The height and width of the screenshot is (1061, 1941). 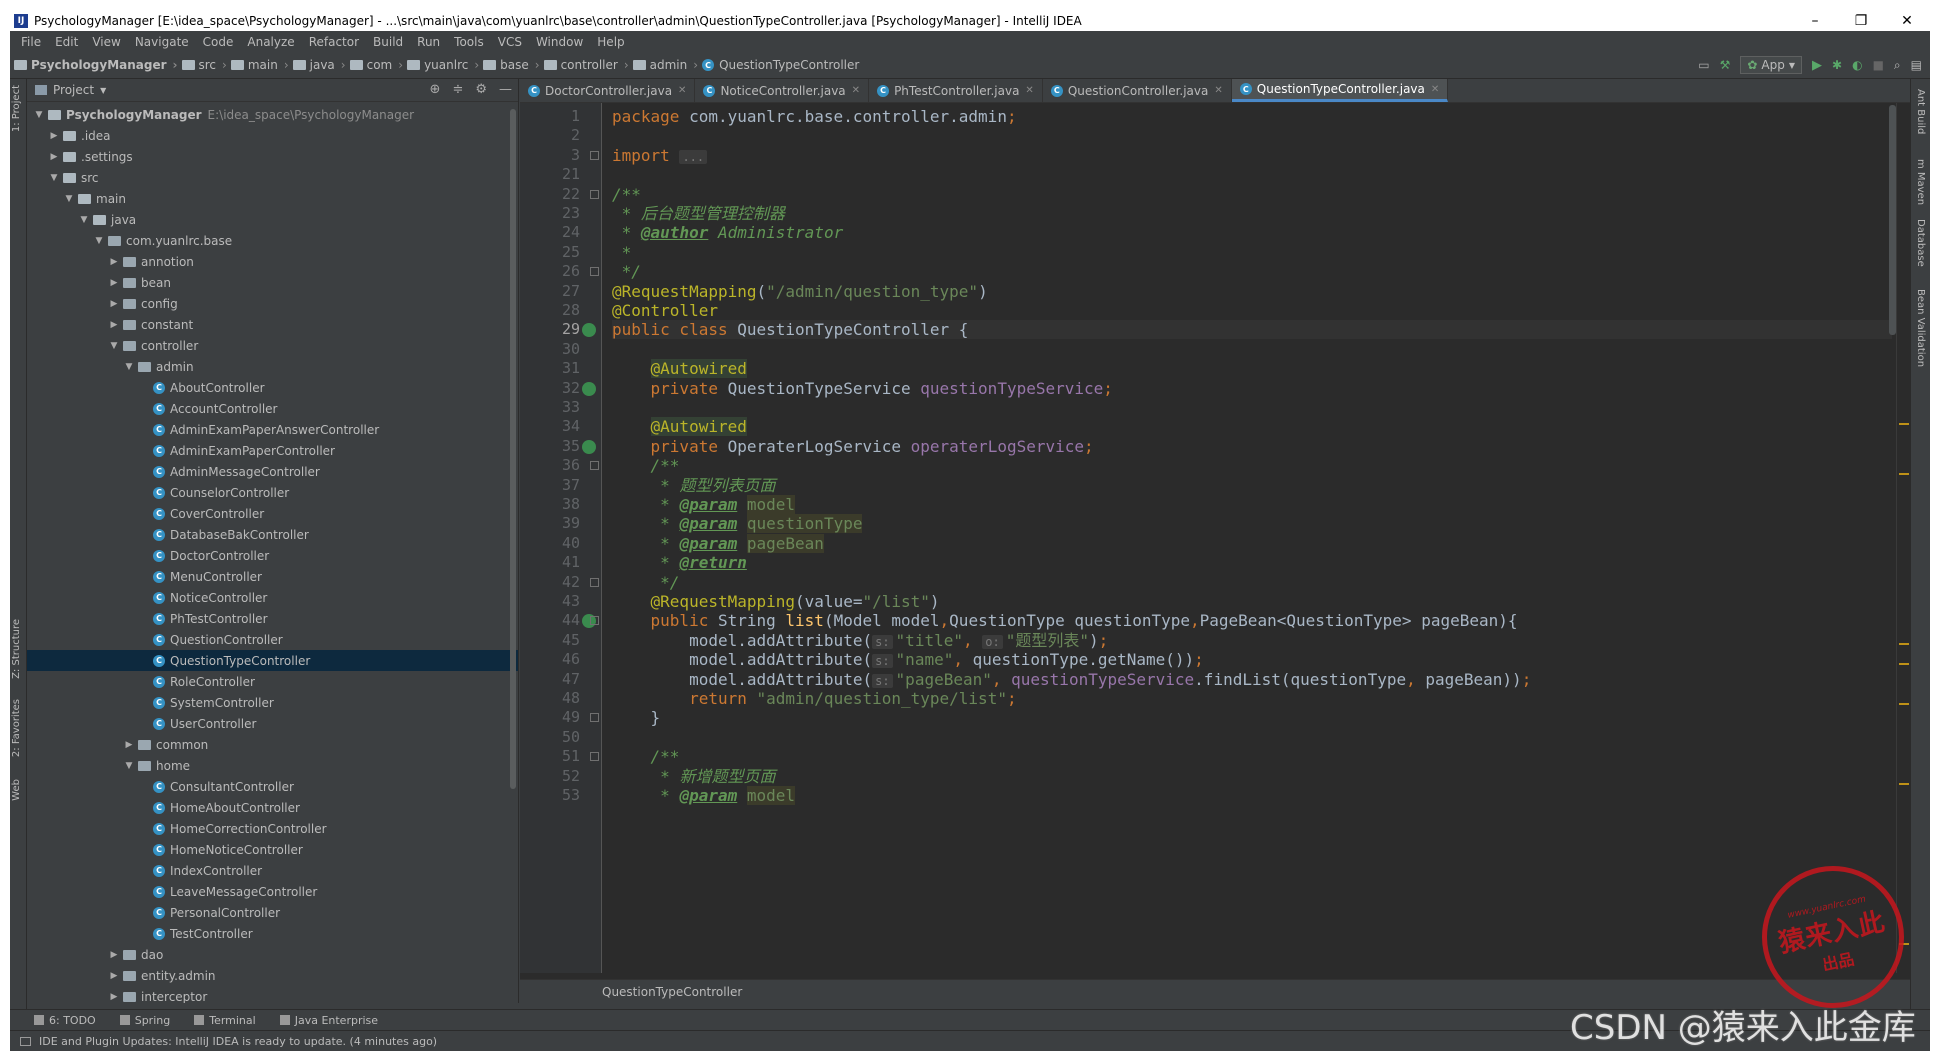 What do you see at coordinates (428, 42) in the screenshot?
I see `menu-run: Run` at bounding box center [428, 42].